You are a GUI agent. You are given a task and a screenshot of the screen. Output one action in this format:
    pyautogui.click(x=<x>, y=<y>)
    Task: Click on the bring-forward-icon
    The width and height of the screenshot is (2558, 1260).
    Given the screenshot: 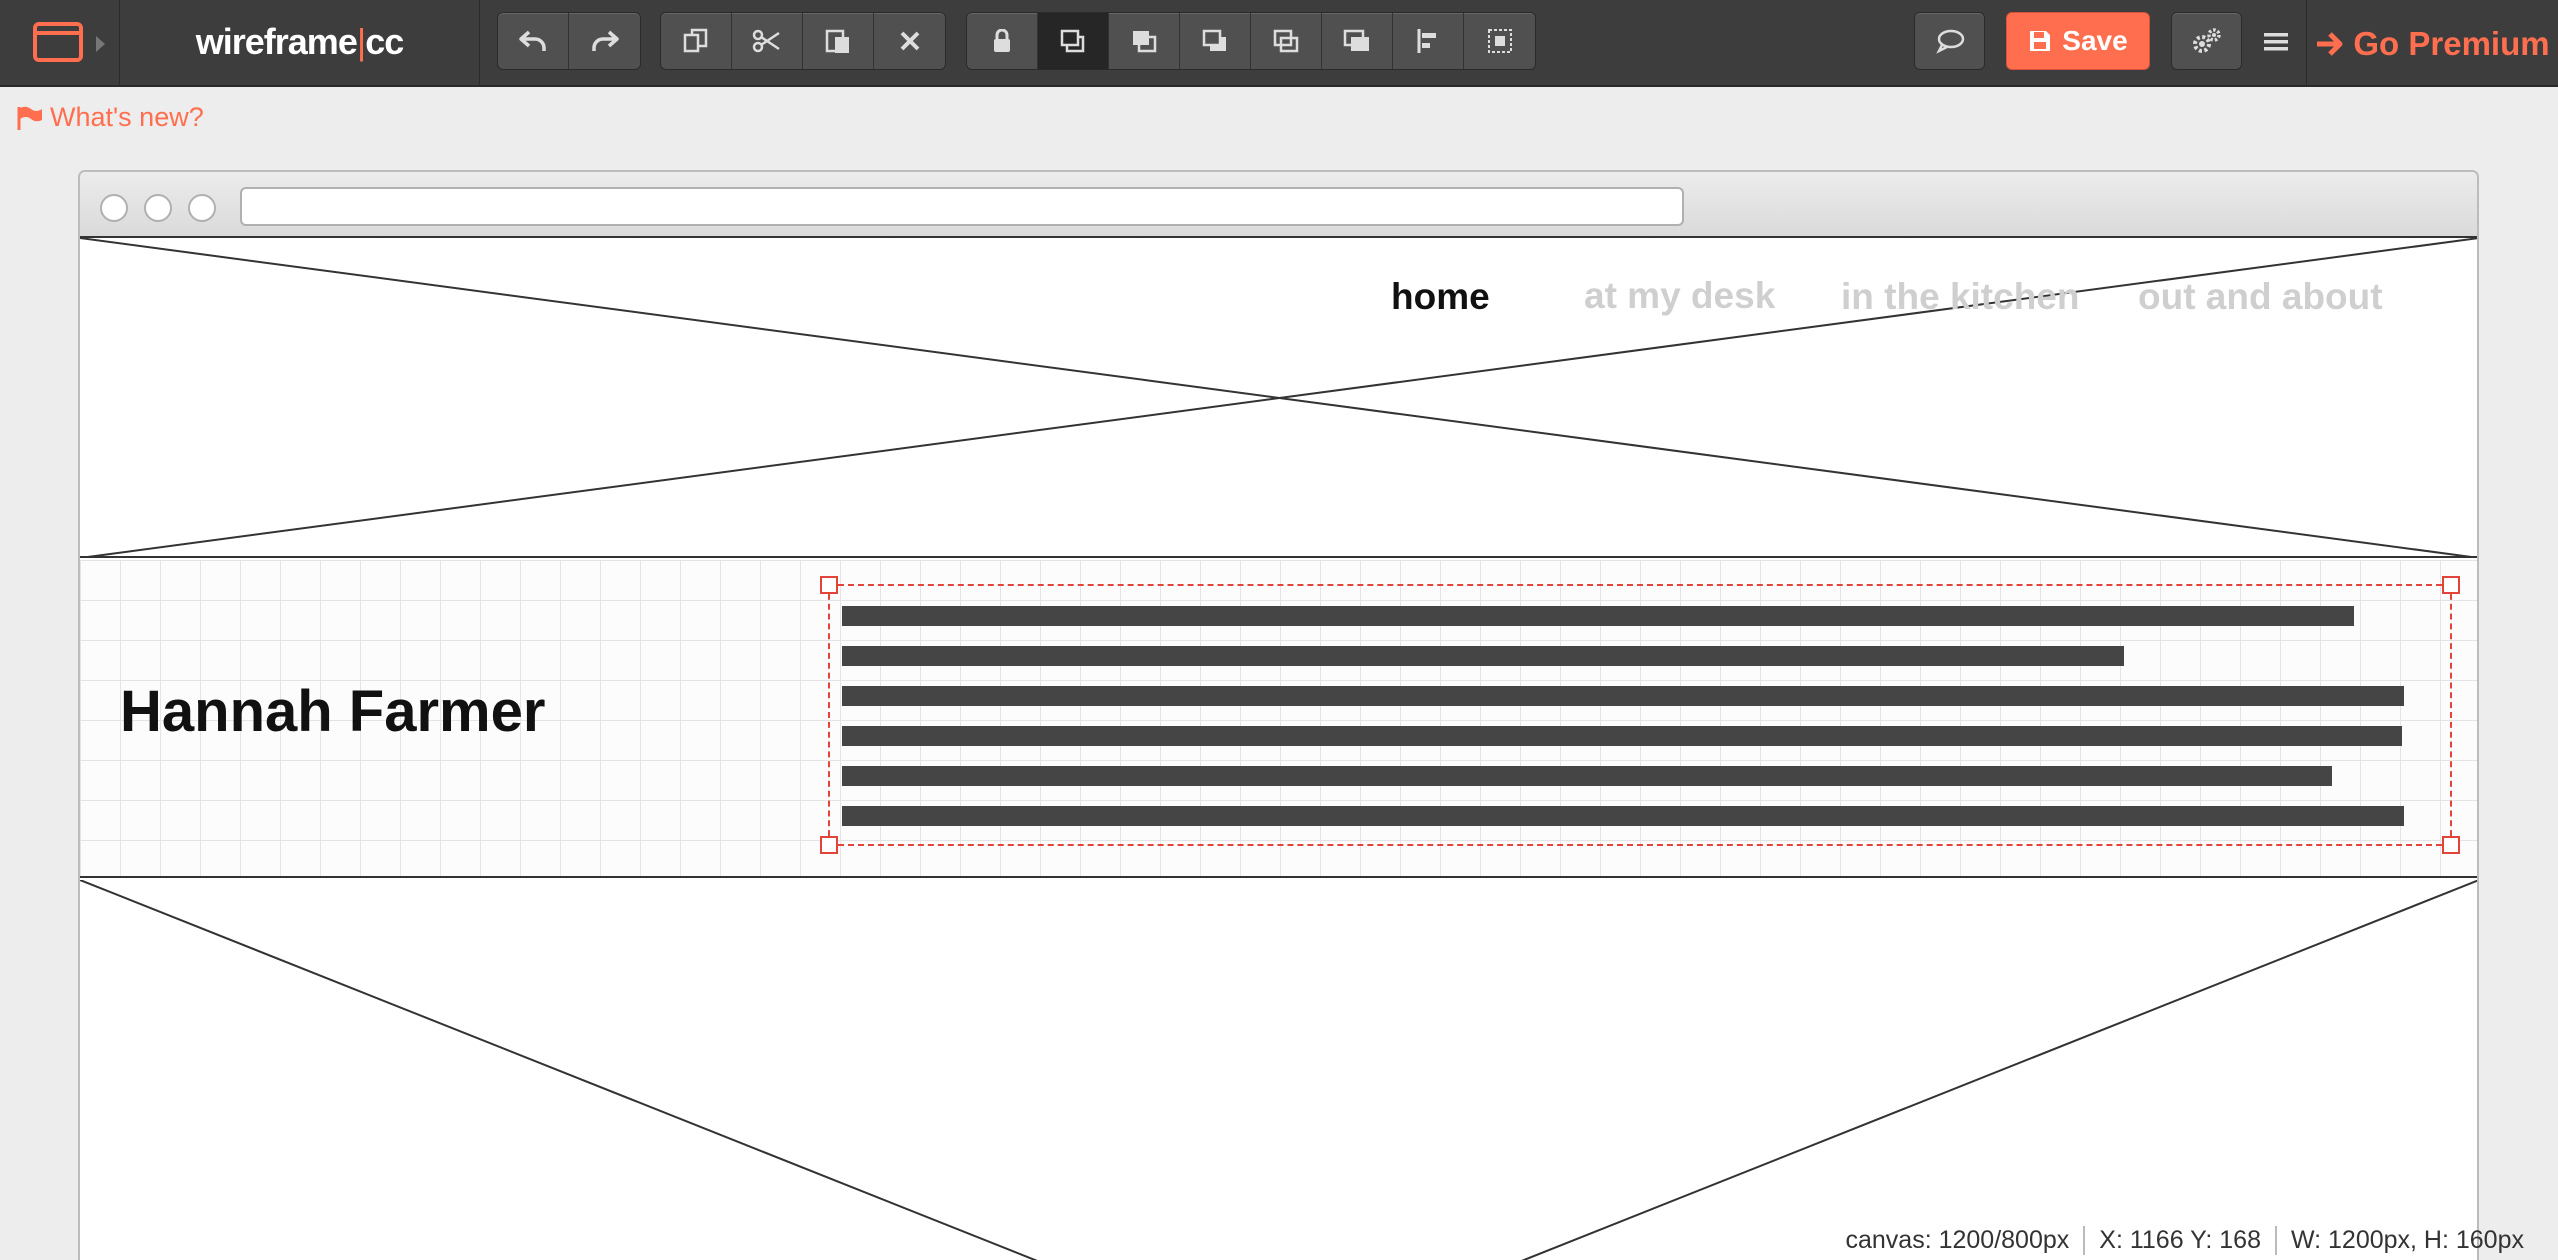 What is the action you would take?
    pyautogui.click(x=1145, y=42)
    